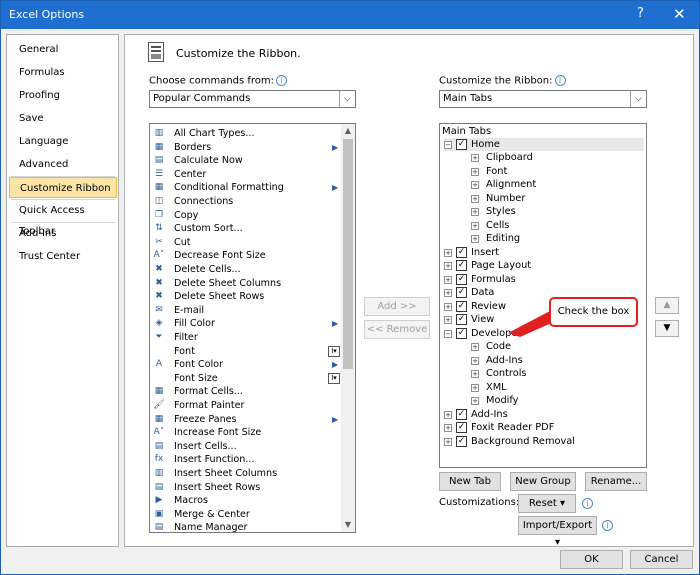 The width and height of the screenshot is (700, 575). Describe the element at coordinates (546, 199) in the screenshot. I see `tree-group-number: + Number` at that location.